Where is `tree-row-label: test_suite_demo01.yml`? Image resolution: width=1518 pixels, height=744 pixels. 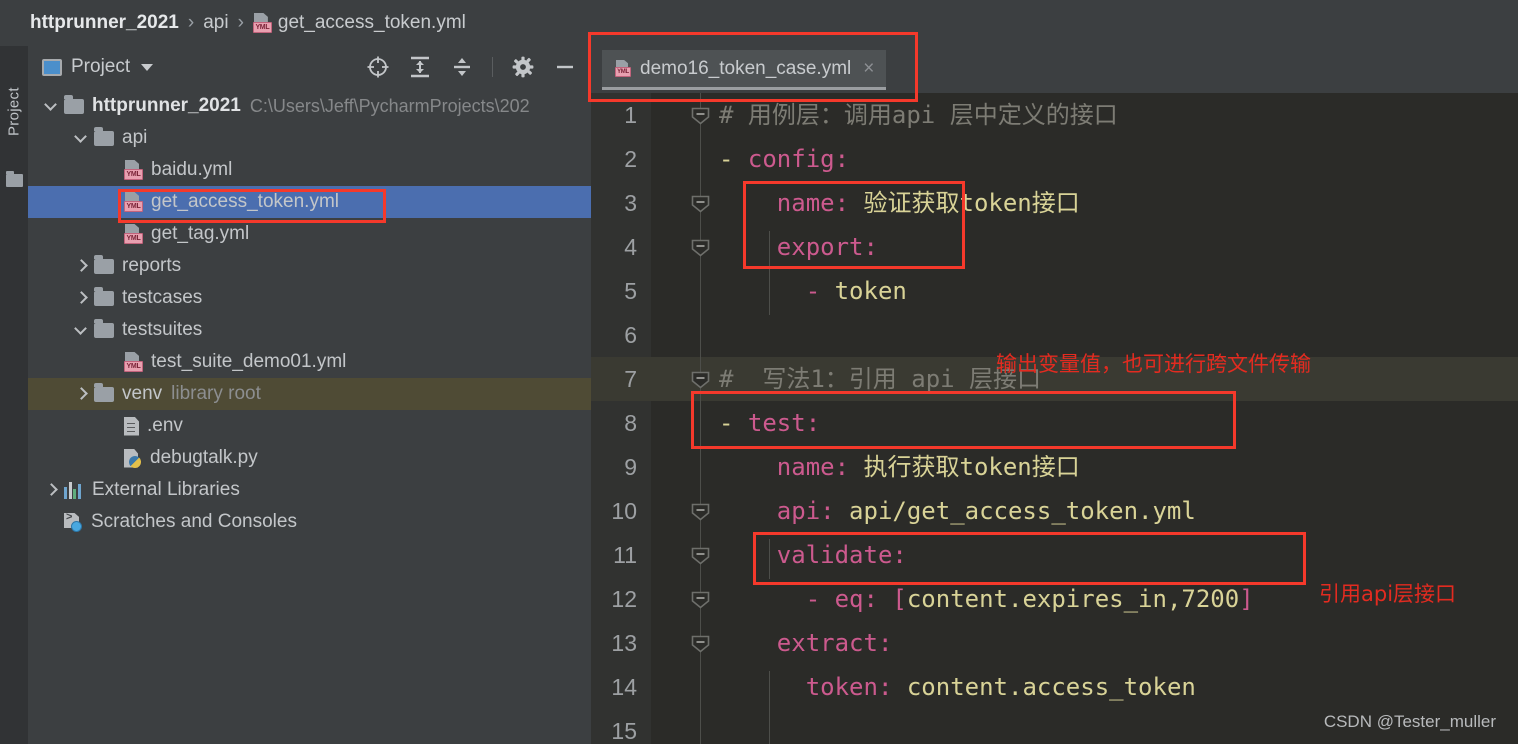
tree-row-label: test_suite_demo01.yml is located at coordinates (249, 361).